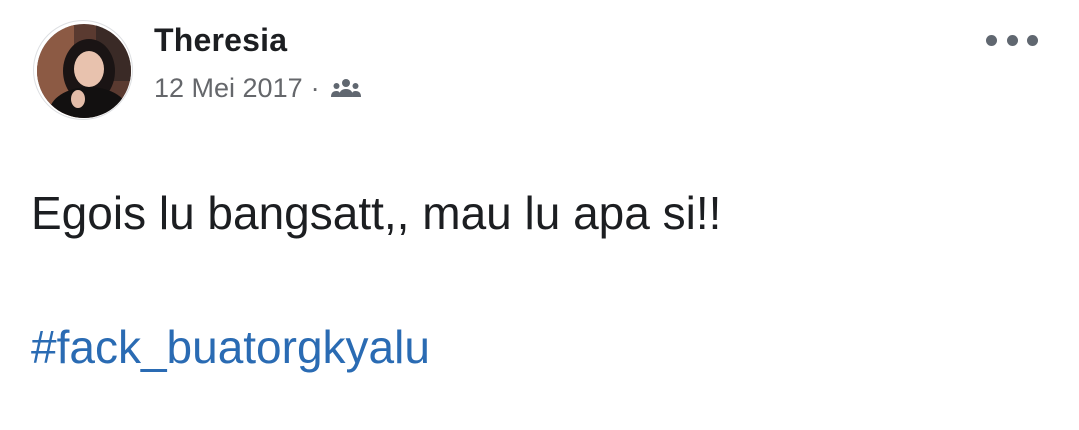 This screenshot has width=1079, height=430. I want to click on post-meta: 12 Mei 2017 ·, so click(258, 88).